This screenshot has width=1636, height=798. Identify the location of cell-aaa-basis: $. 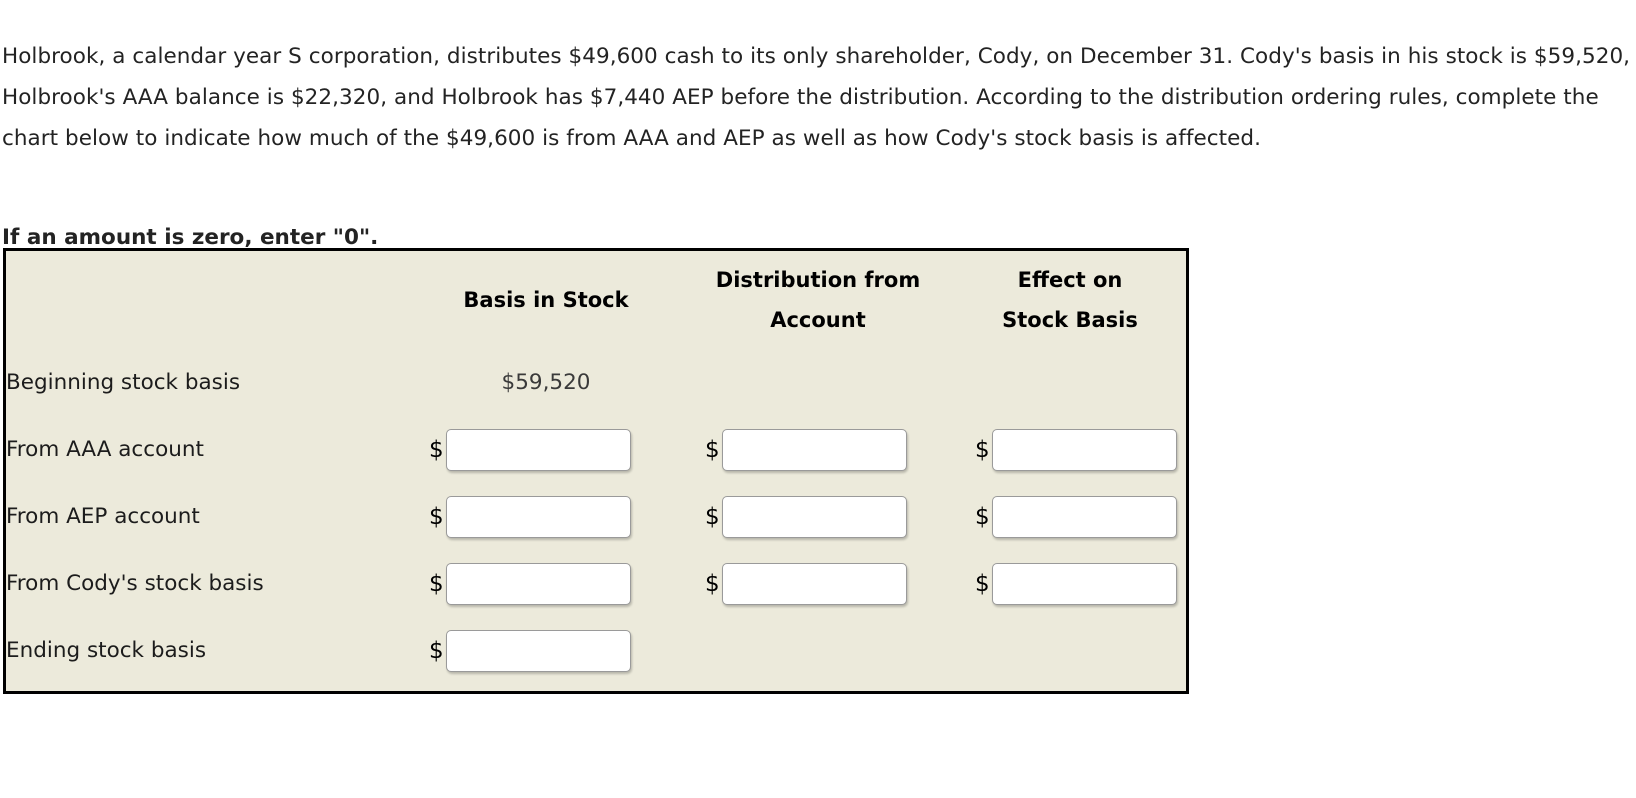
(546, 449).